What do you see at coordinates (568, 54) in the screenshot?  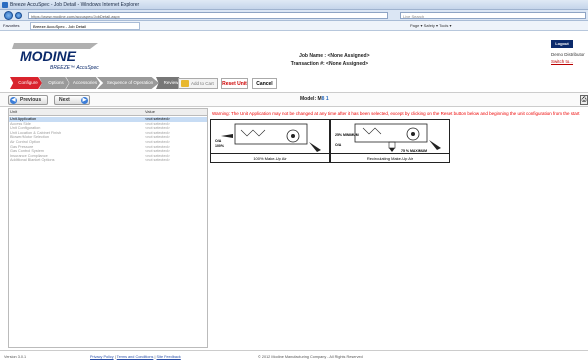 I see `distributor-name: Demo Distributor` at bounding box center [568, 54].